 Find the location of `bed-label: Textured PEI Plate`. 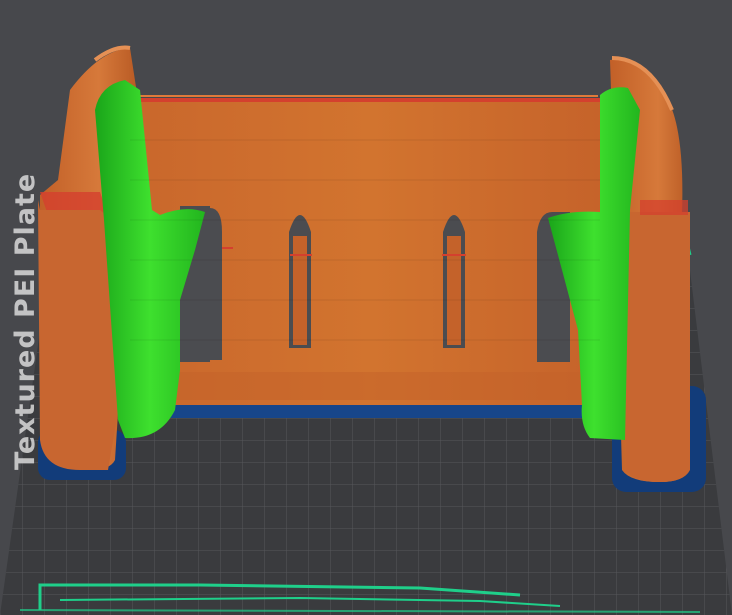

bed-label: Textured PEI Plate is located at coordinates (25, 321).